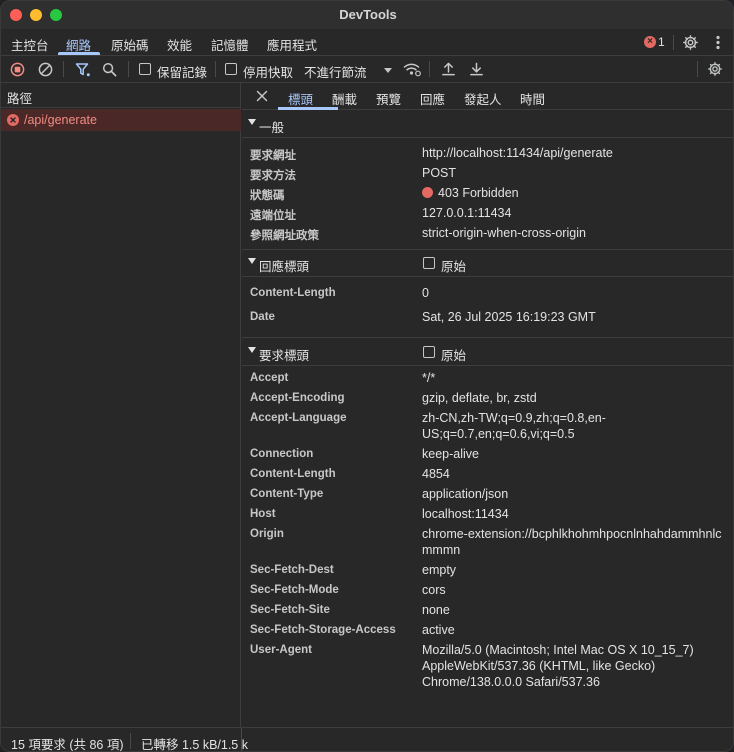  Describe the element at coordinates (231, 69) in the screenshot. I see `disable-cache-checkbox` at that location.